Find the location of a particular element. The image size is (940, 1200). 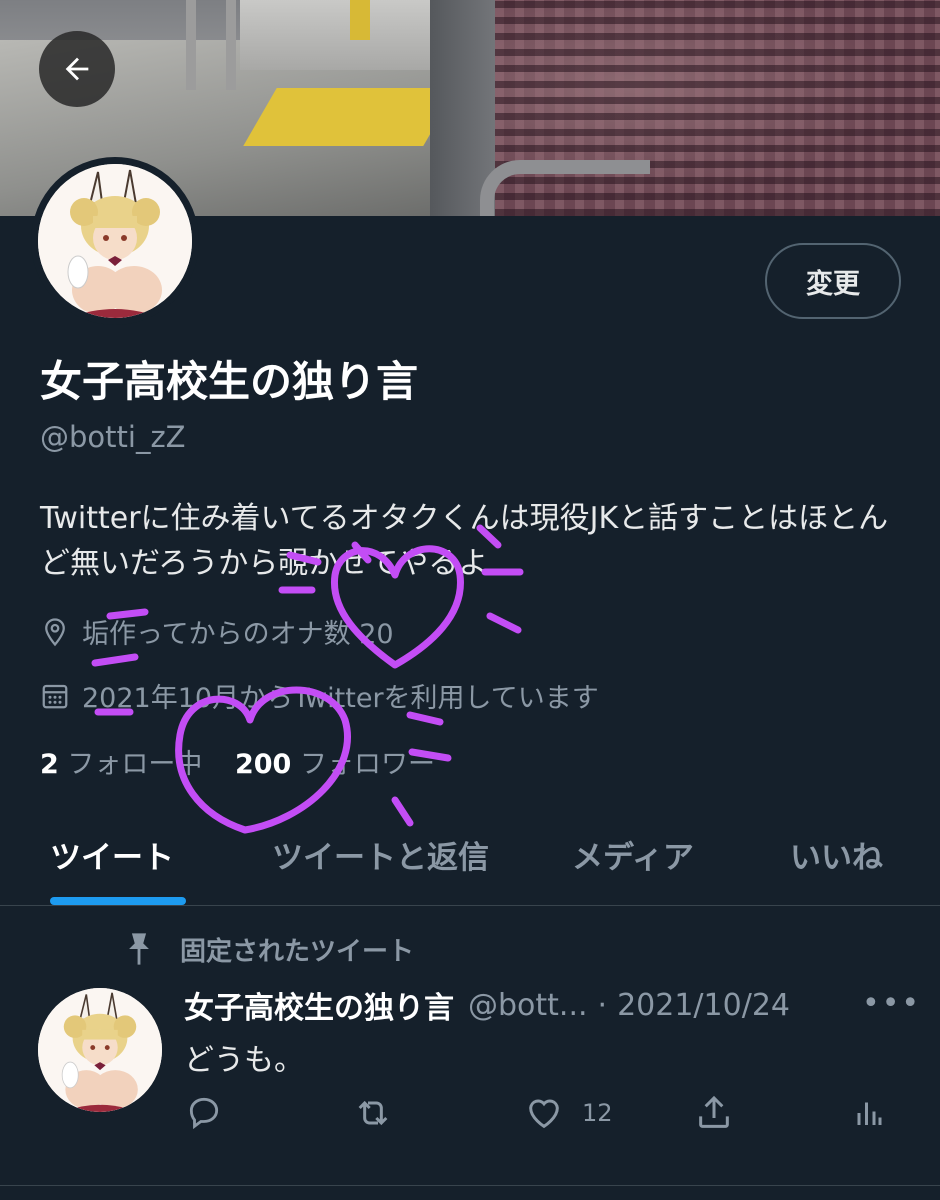

share-icon is located at coordinates (714, 1111).